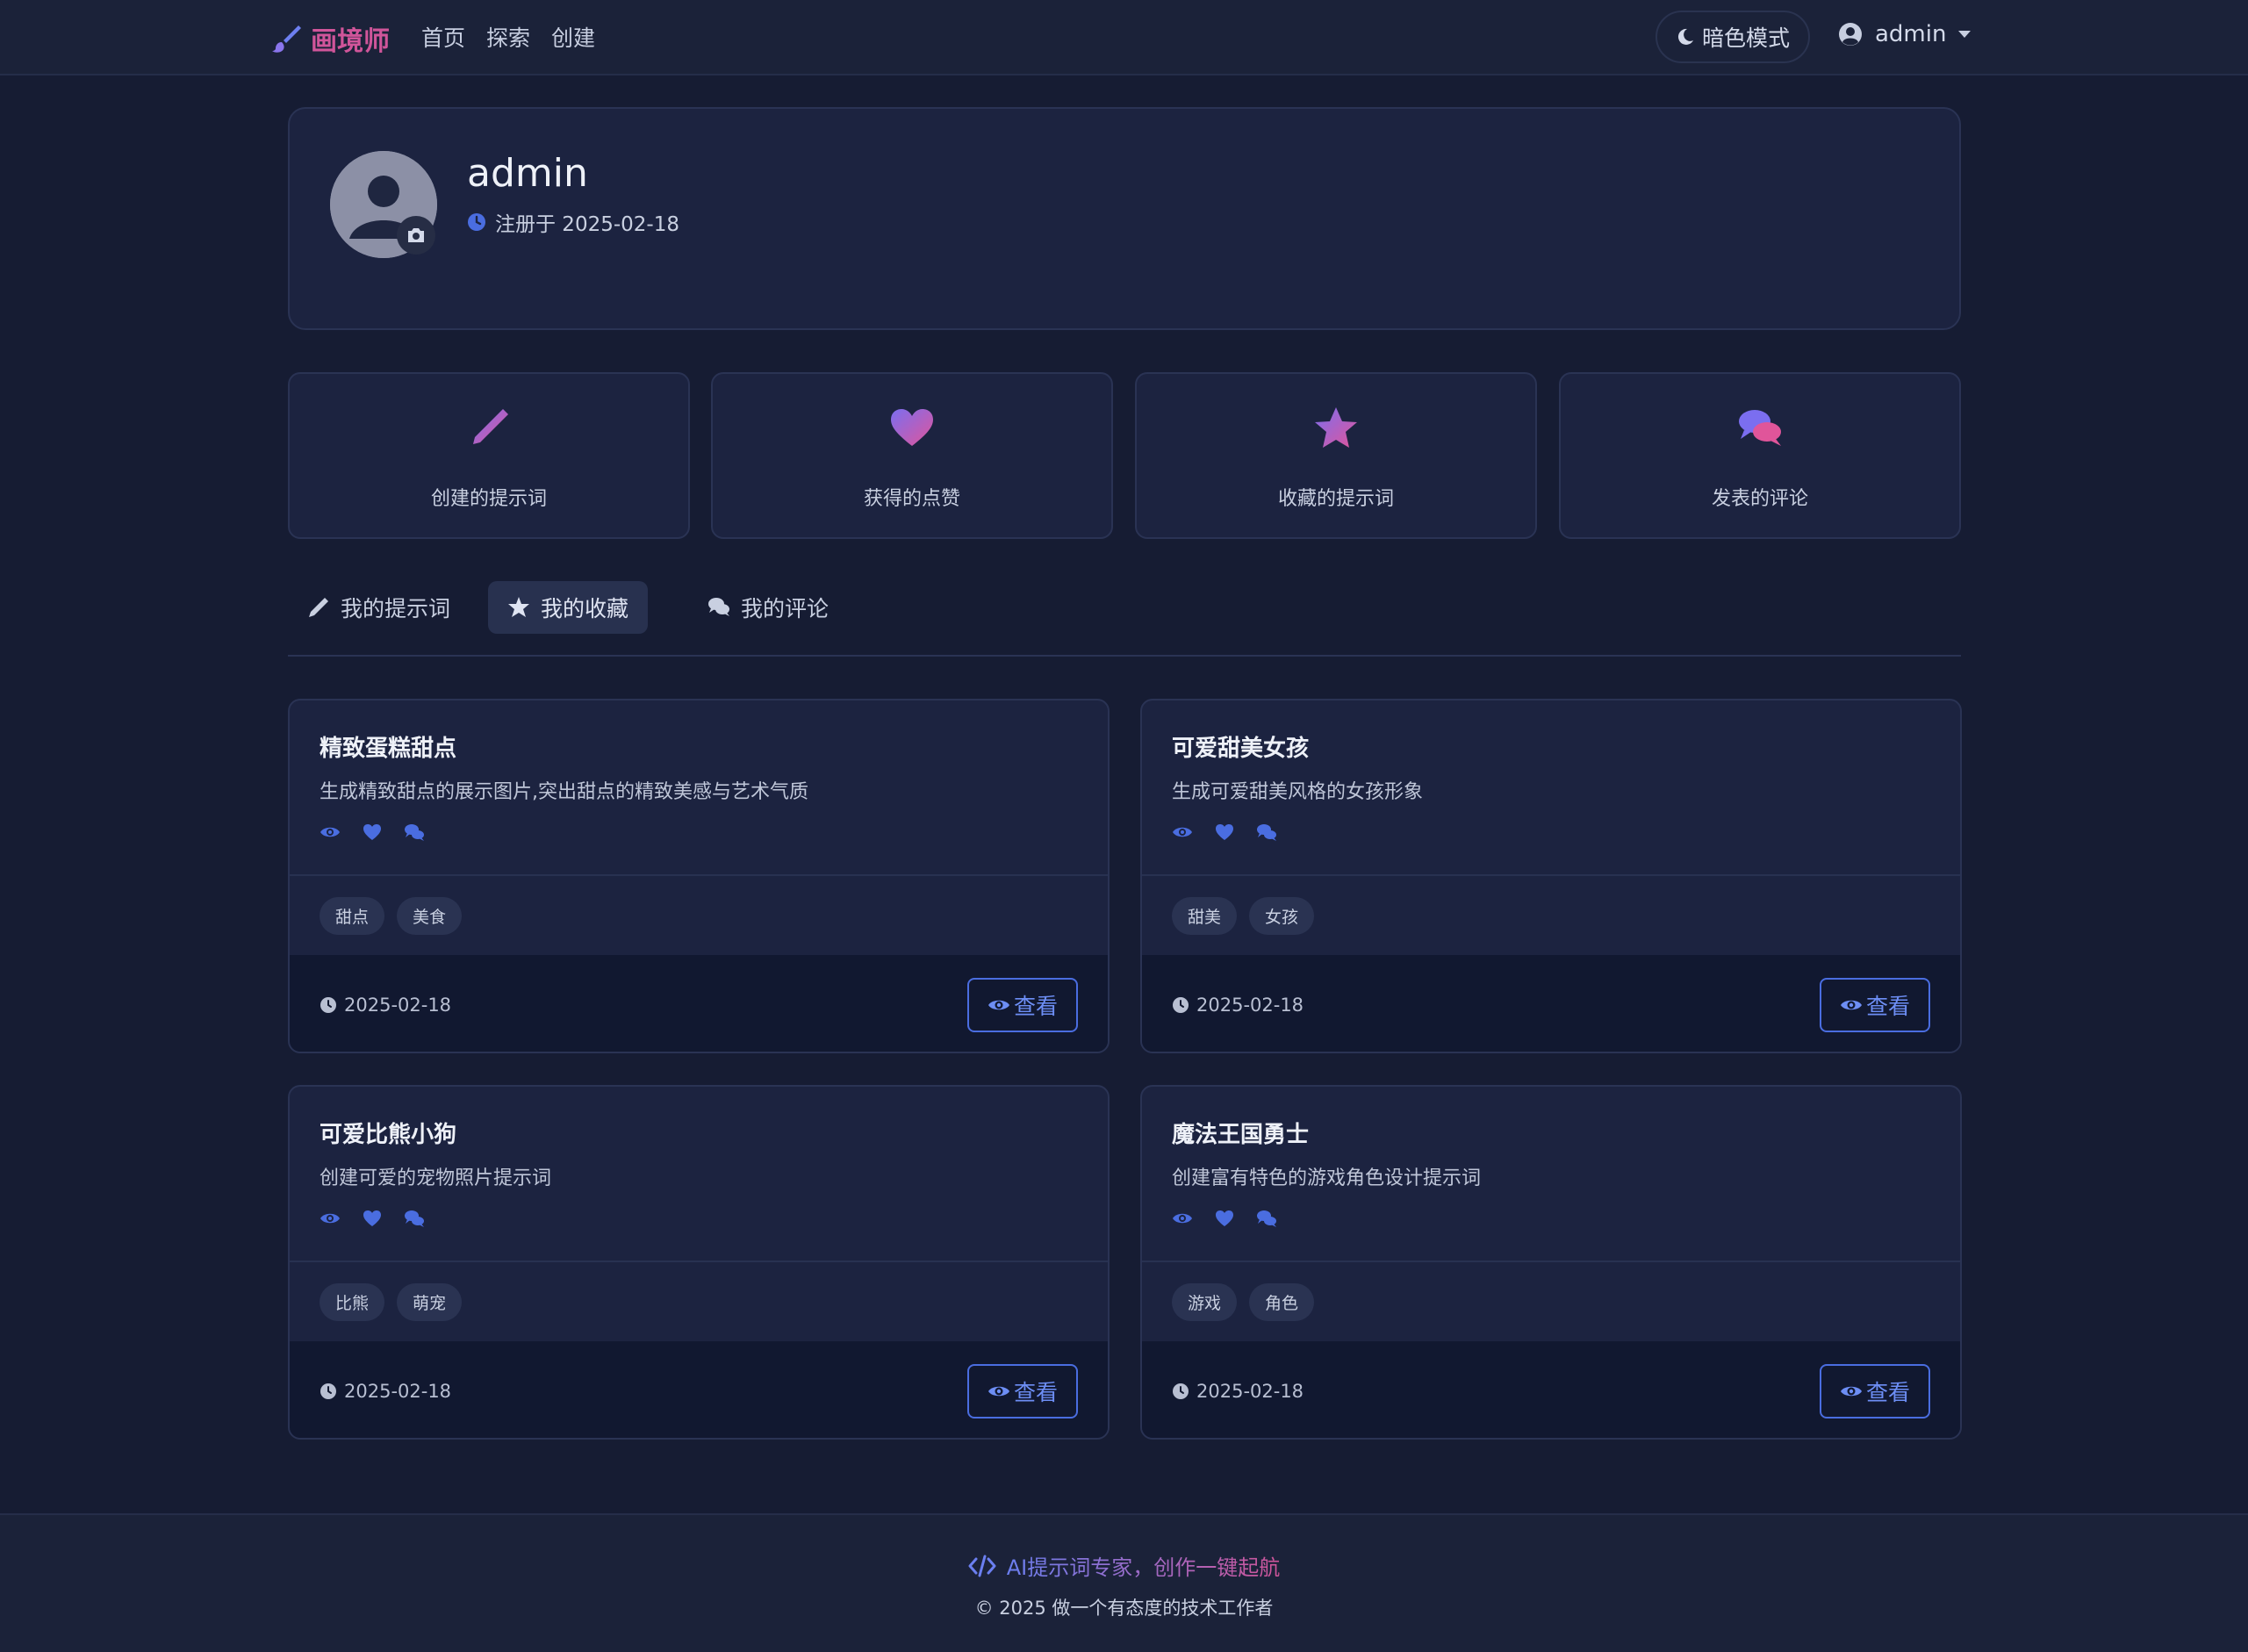 The image size is (2248, 1652). Describe the element at coordinates (350, 41) in the screenshot. I see `brand-name: 画境师` at that location.